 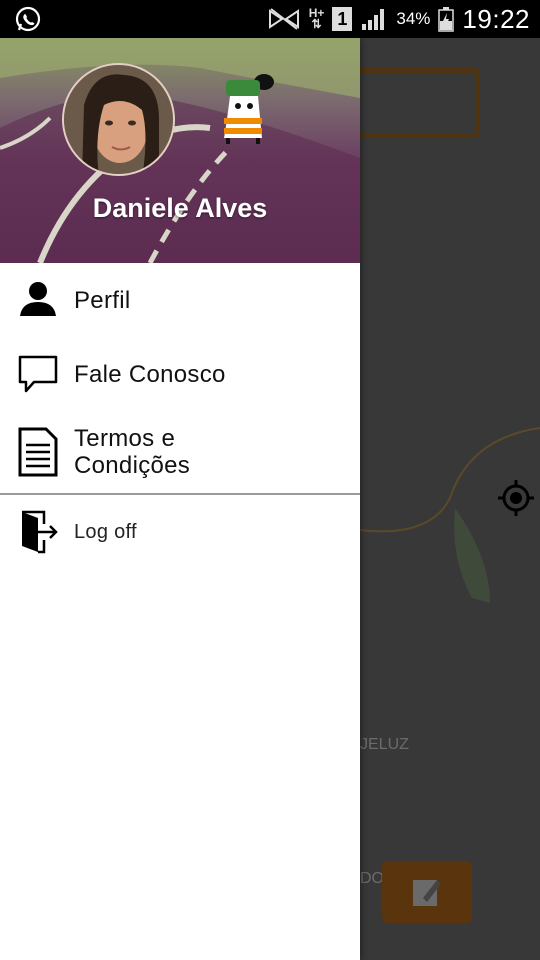 I want to click on battery-percent: 34%, so click(x=413, y=18).